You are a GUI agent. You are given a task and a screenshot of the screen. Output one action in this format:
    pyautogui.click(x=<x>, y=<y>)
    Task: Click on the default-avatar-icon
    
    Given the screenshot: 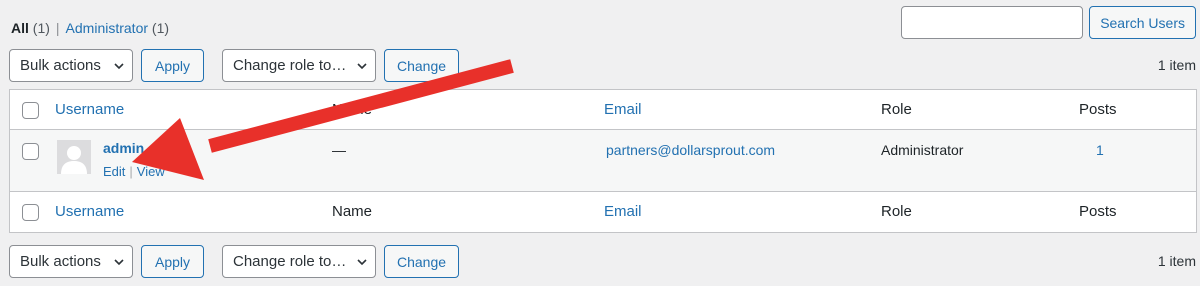 What is the action you would take?
    pyautogui.click(x=74, y=157)
    